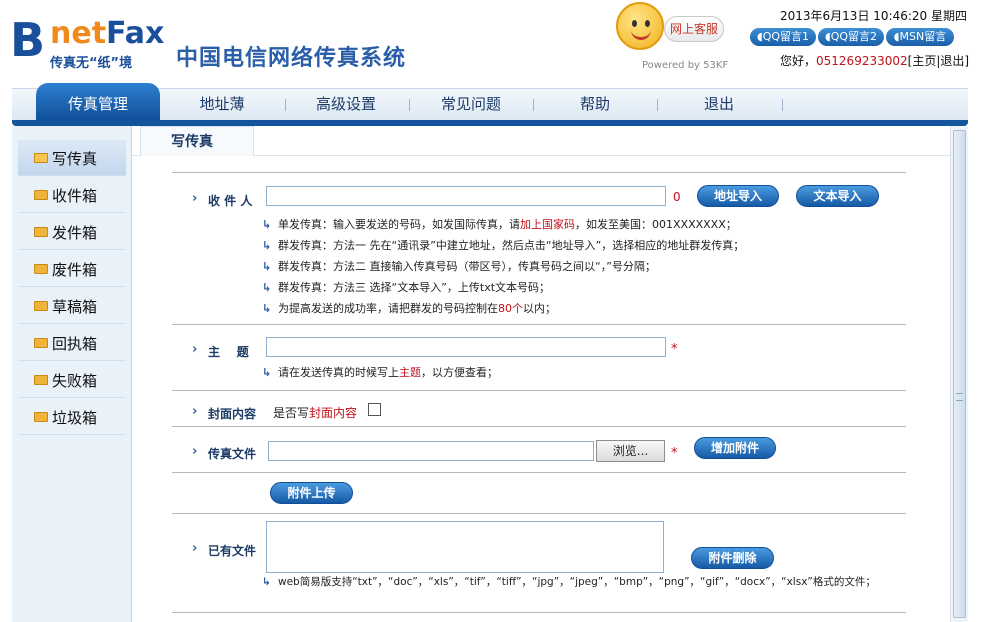  Describe the element at coordinates (466, 196) in the screenshot. I see `recipient-input` at that location.